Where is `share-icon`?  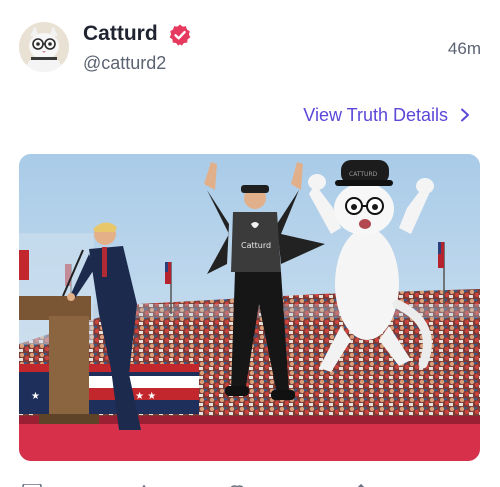 share-icon is located at coordinates (361, 483).